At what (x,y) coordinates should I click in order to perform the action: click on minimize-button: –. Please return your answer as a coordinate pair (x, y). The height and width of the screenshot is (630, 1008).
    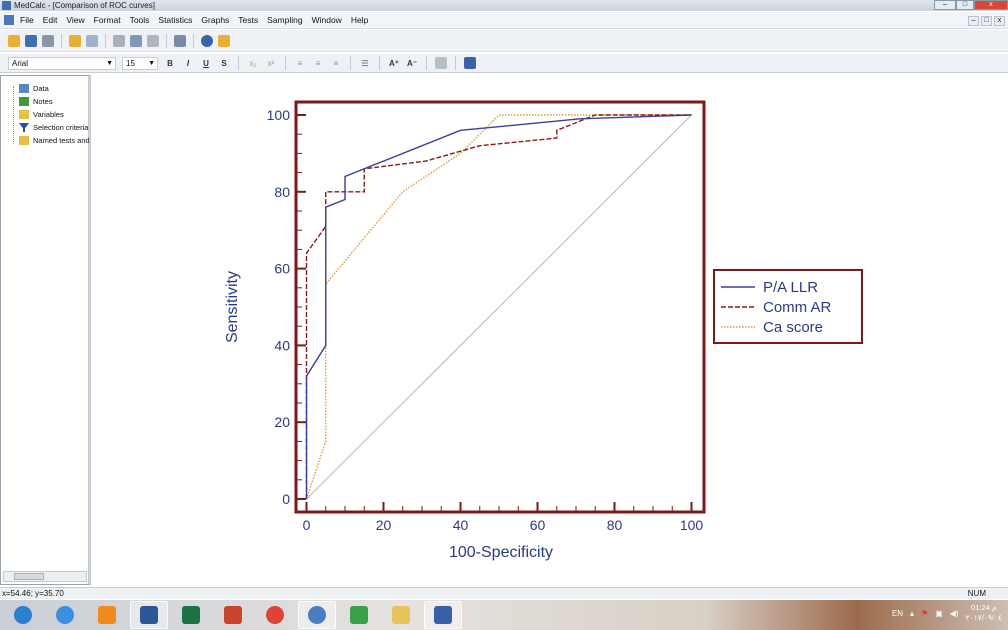
    Looking at the image, I should click on (945, 5).